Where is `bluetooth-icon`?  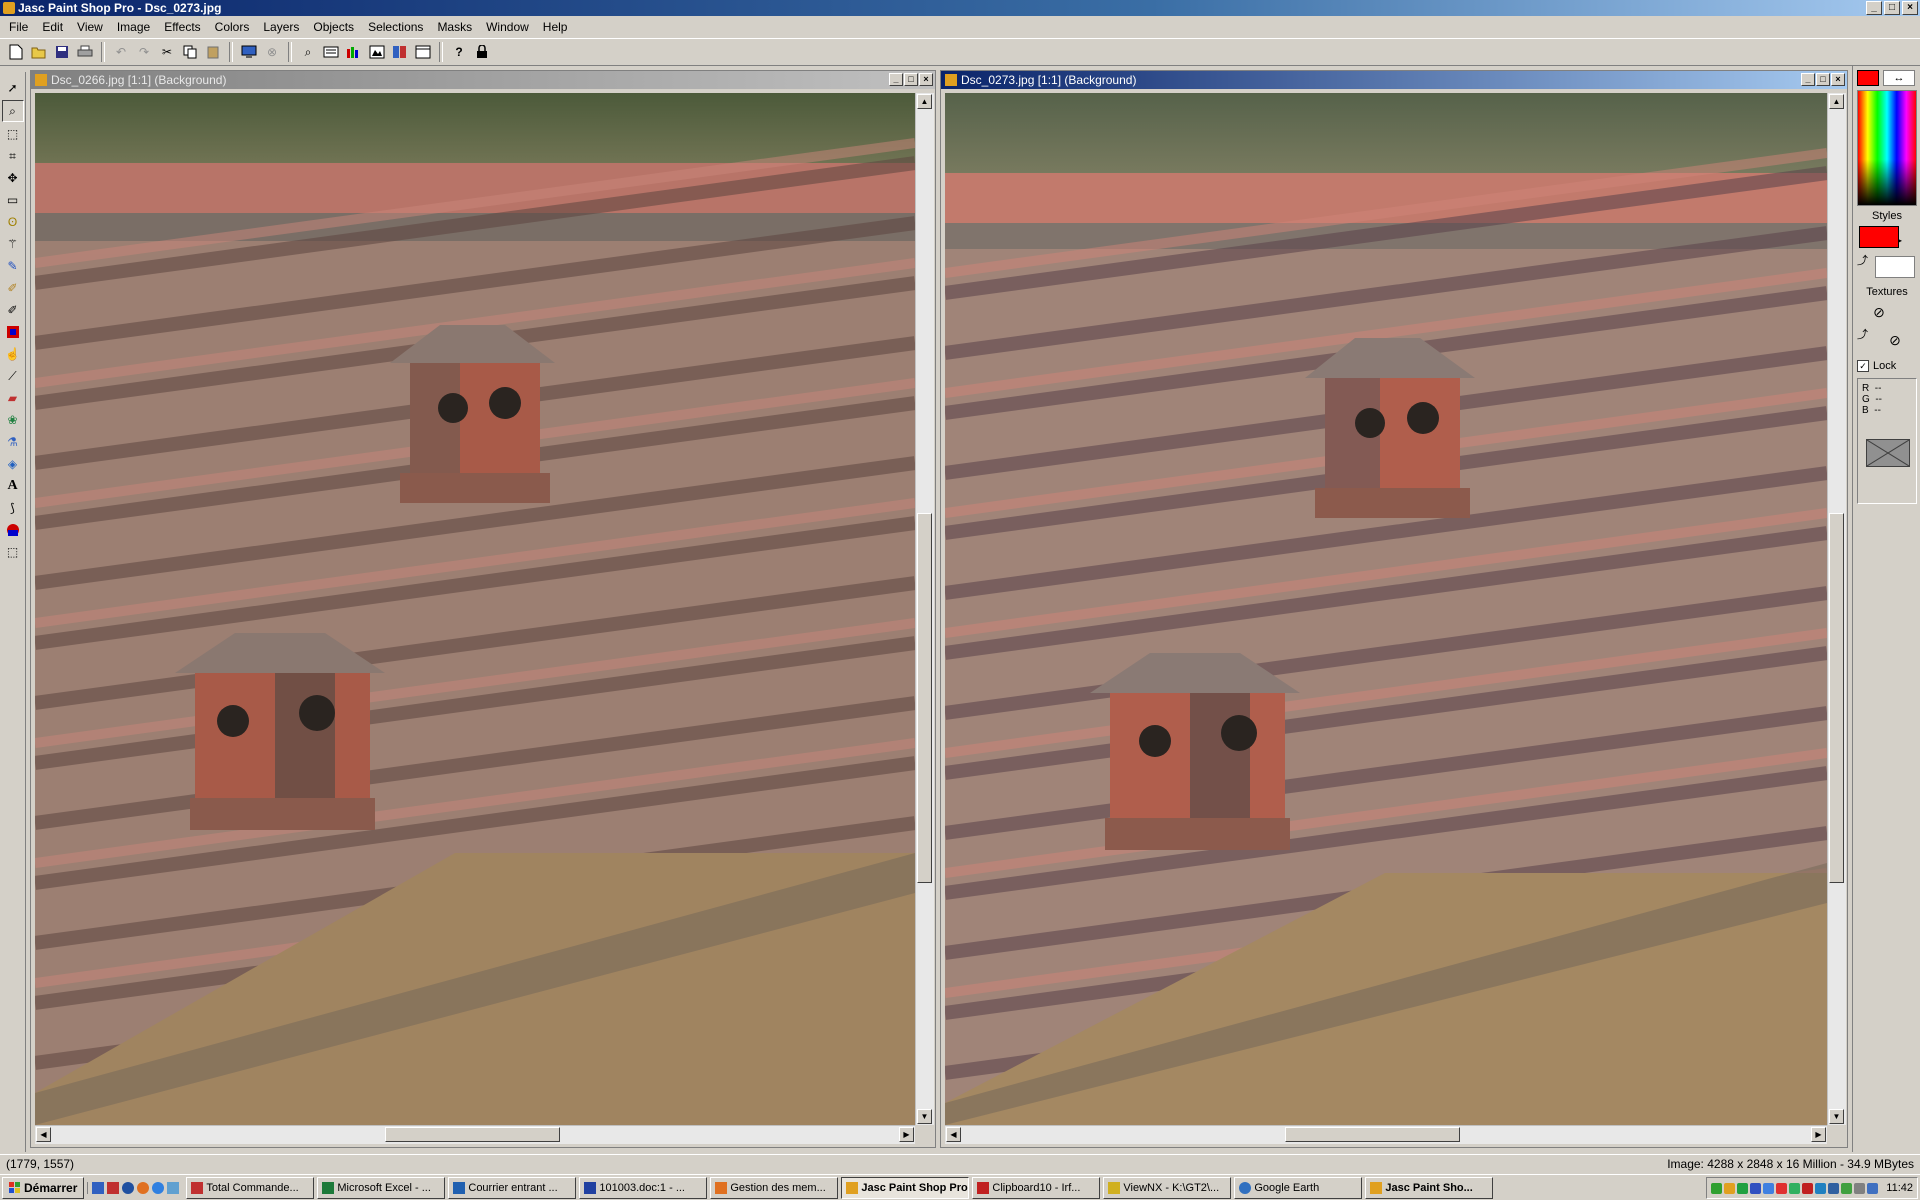 bluetooth-icon is located at coordinates (1834, 1188).